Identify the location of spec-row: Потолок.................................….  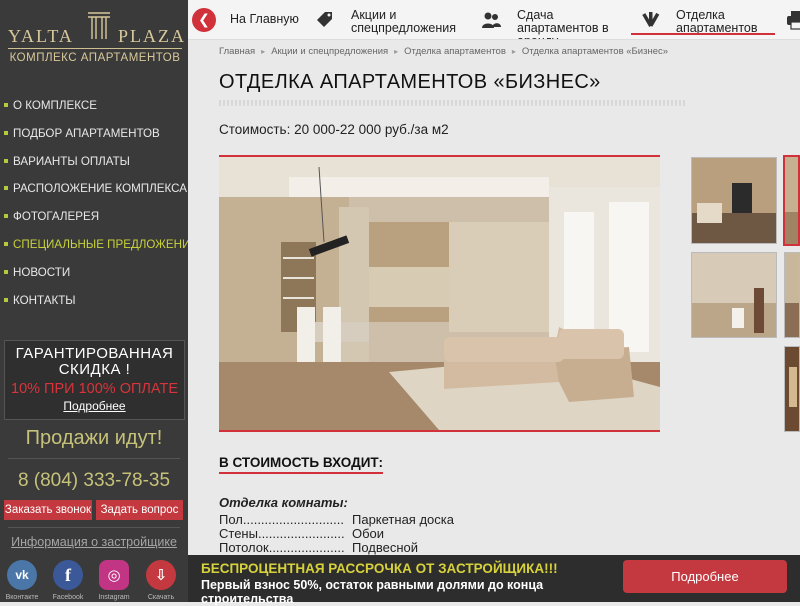
(379, 547).